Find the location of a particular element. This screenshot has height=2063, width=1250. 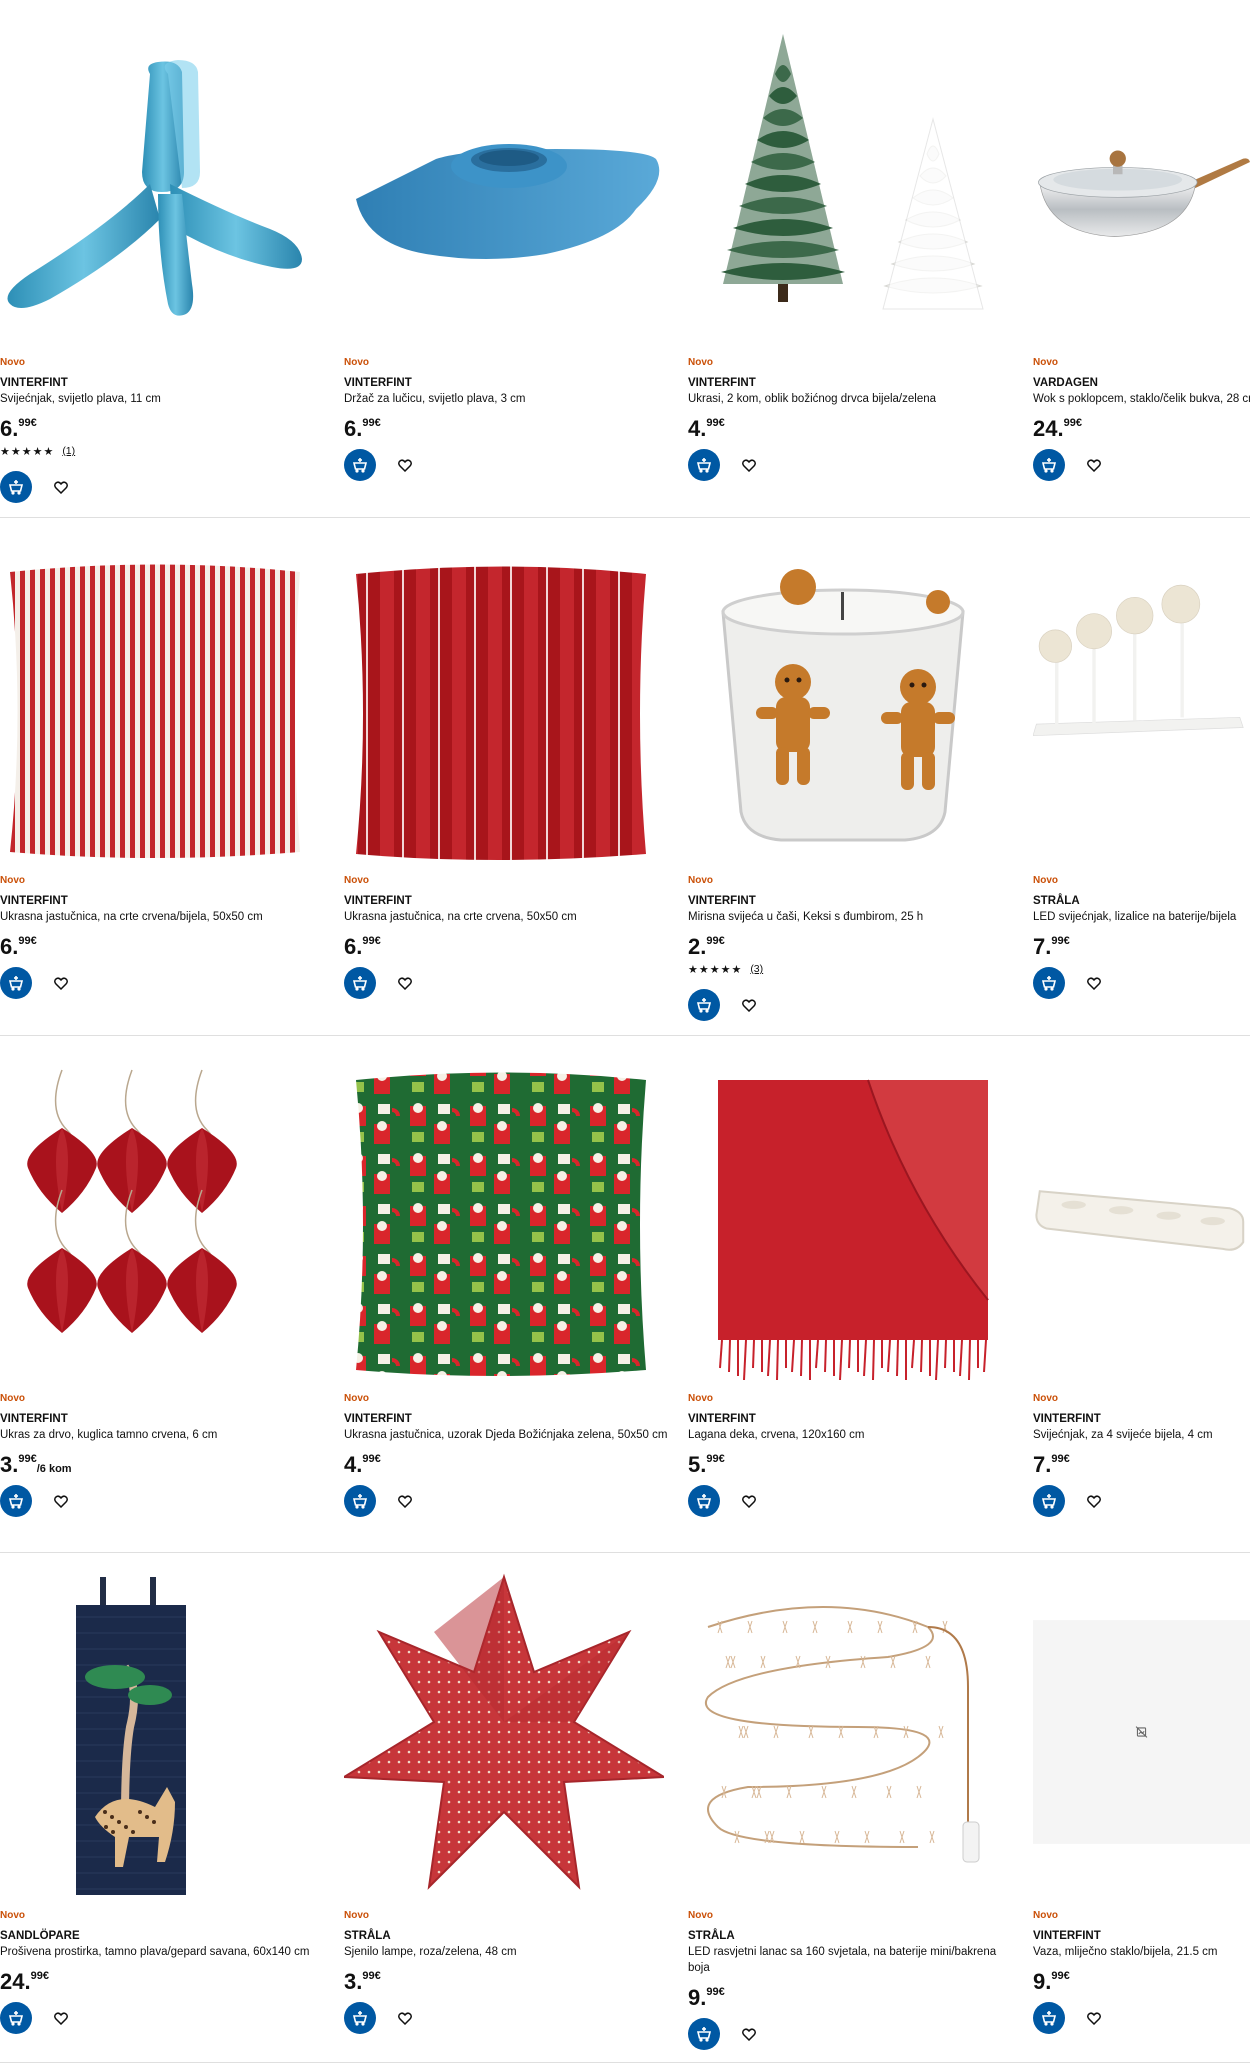

product-name: VARDAGEN is located at coordinates (1141, 383).